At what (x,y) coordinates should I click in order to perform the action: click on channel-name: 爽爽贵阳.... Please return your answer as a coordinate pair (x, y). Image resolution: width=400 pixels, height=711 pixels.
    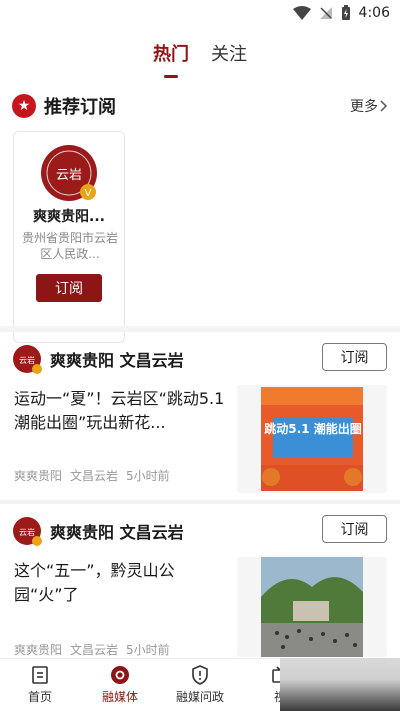
    Looking at the image, I should click on (69, 217).